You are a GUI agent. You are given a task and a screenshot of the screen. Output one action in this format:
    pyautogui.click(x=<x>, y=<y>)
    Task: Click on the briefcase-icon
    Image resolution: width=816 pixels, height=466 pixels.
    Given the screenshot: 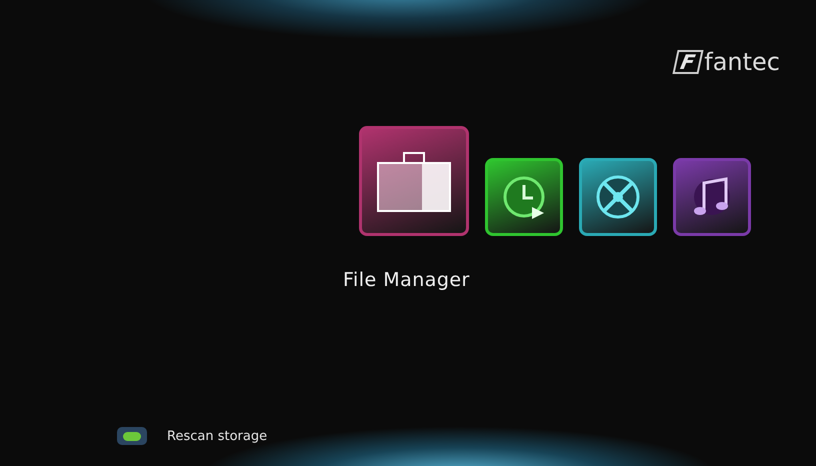 What is the action you would take?
    pyautogui.click(x=414, y=181)
    